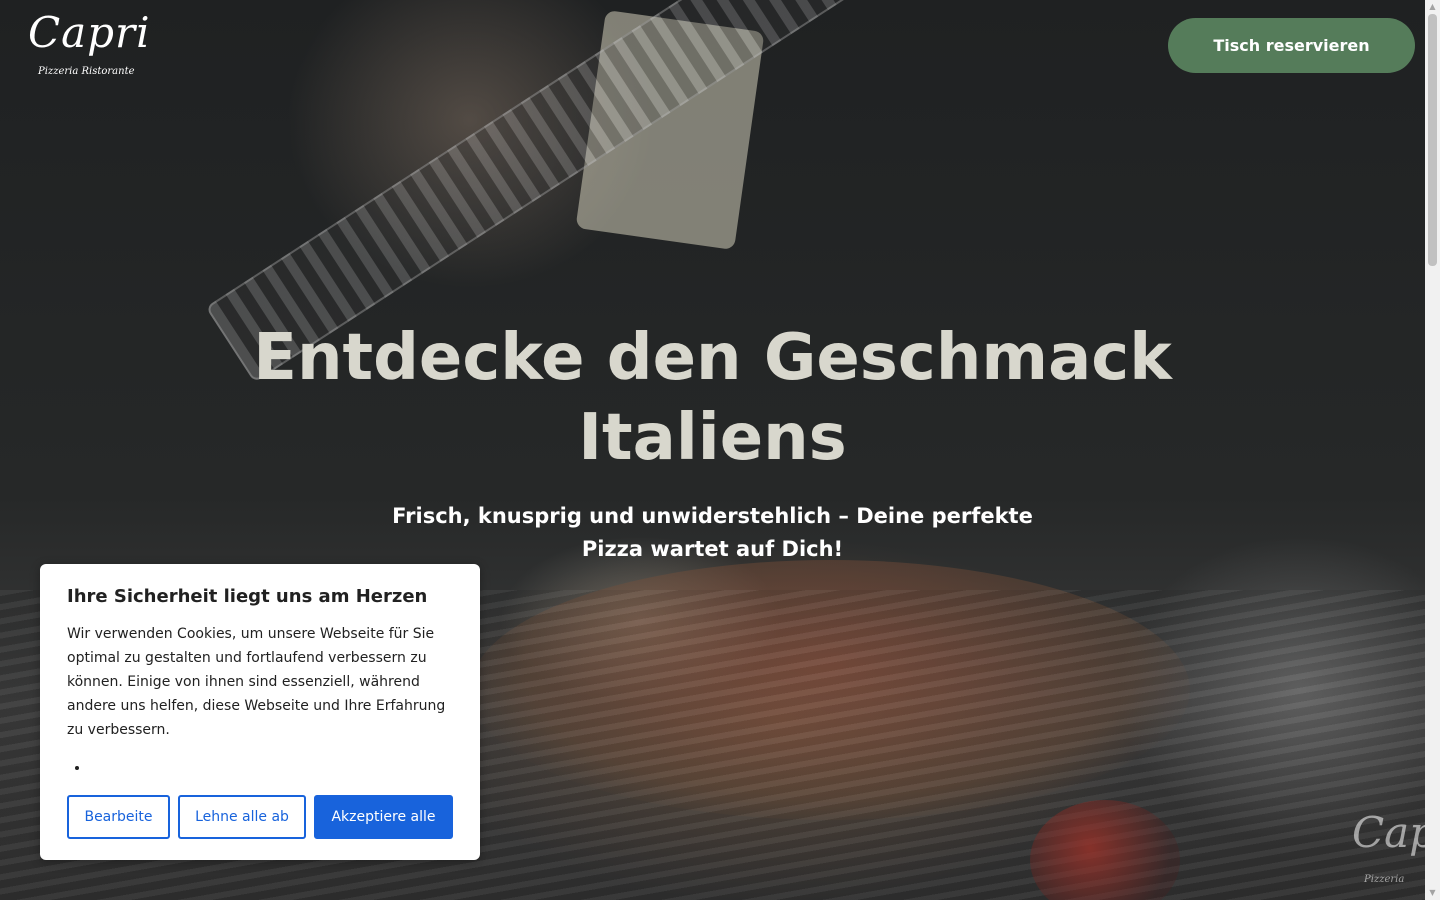  What do you see at coordinates (1432, 893) in the screenshot?
I see `scroll-down-arrow-icon: ▼` at bounding box center [1432, 893].